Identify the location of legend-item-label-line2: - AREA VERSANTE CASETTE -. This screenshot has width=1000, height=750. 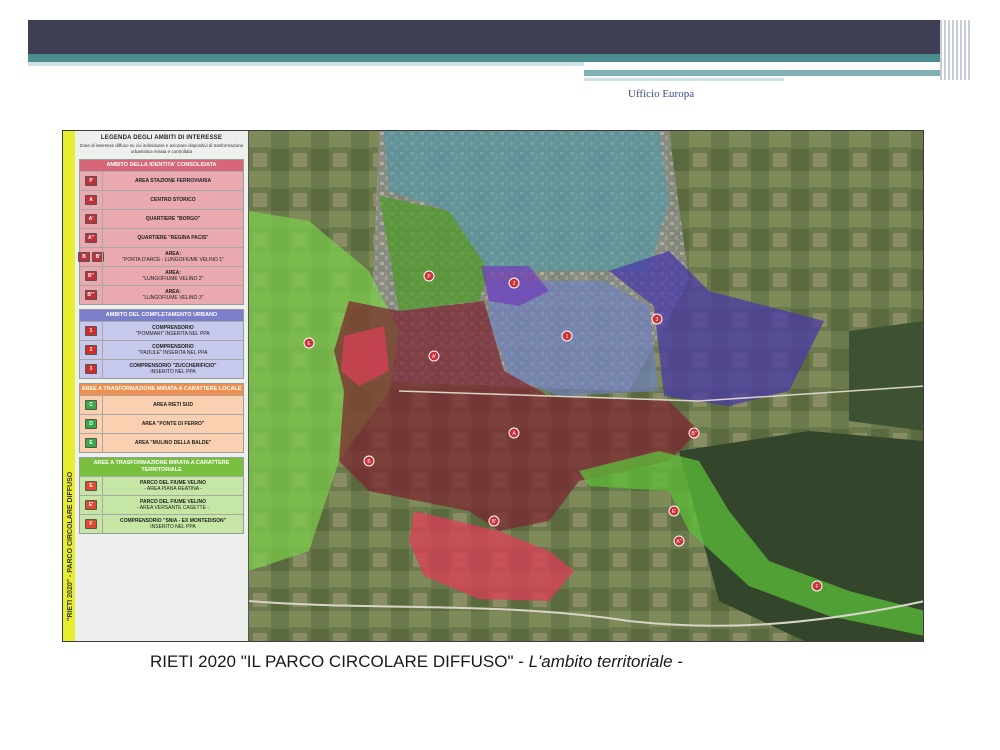
(173, 508).